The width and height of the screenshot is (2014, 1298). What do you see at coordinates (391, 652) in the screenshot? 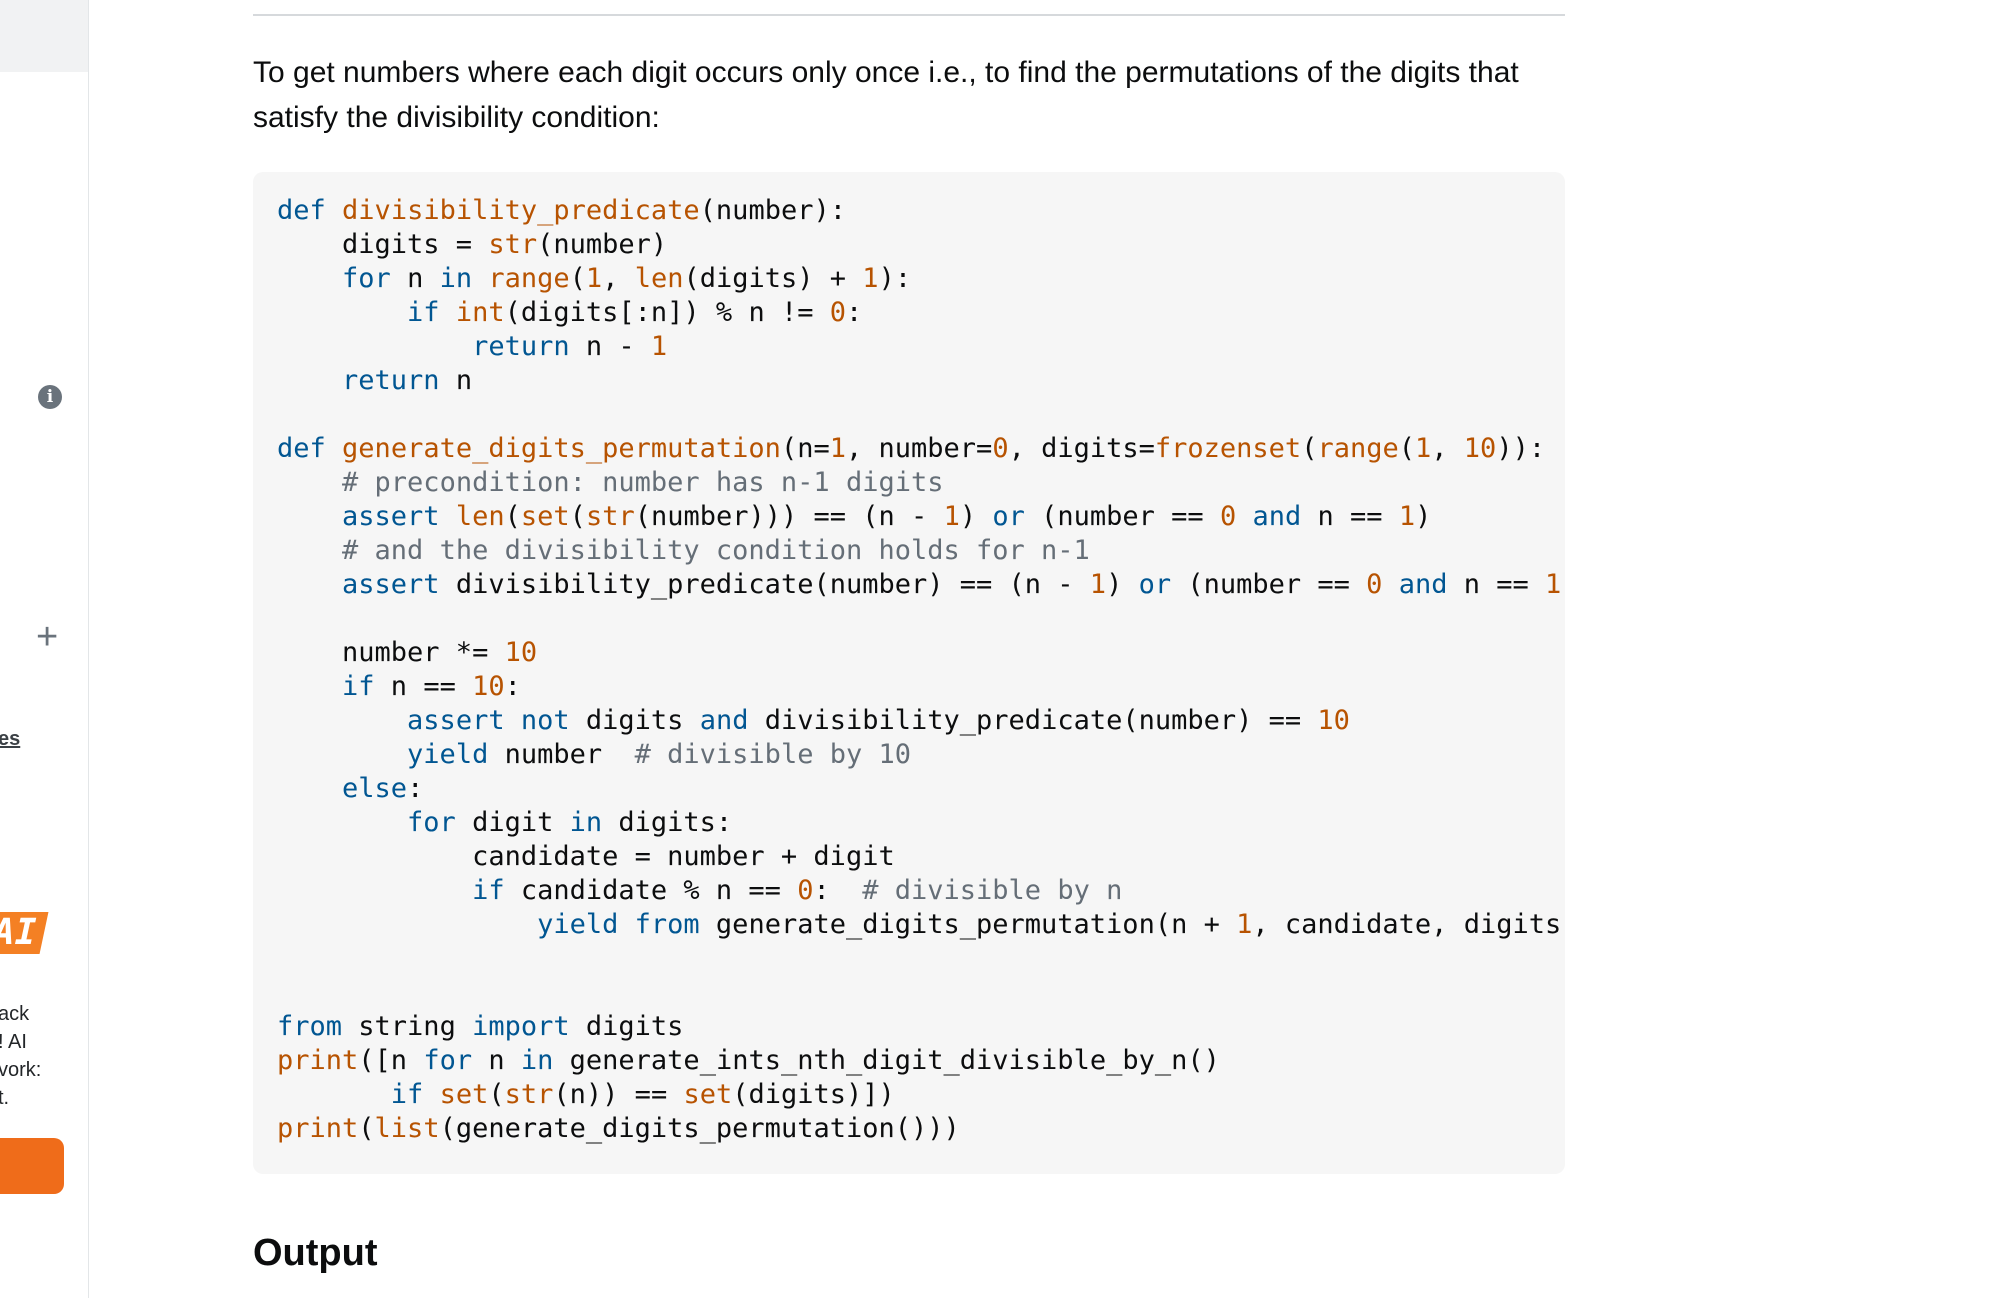
I see `code-token: number *=` at bounding box center [391, 652].